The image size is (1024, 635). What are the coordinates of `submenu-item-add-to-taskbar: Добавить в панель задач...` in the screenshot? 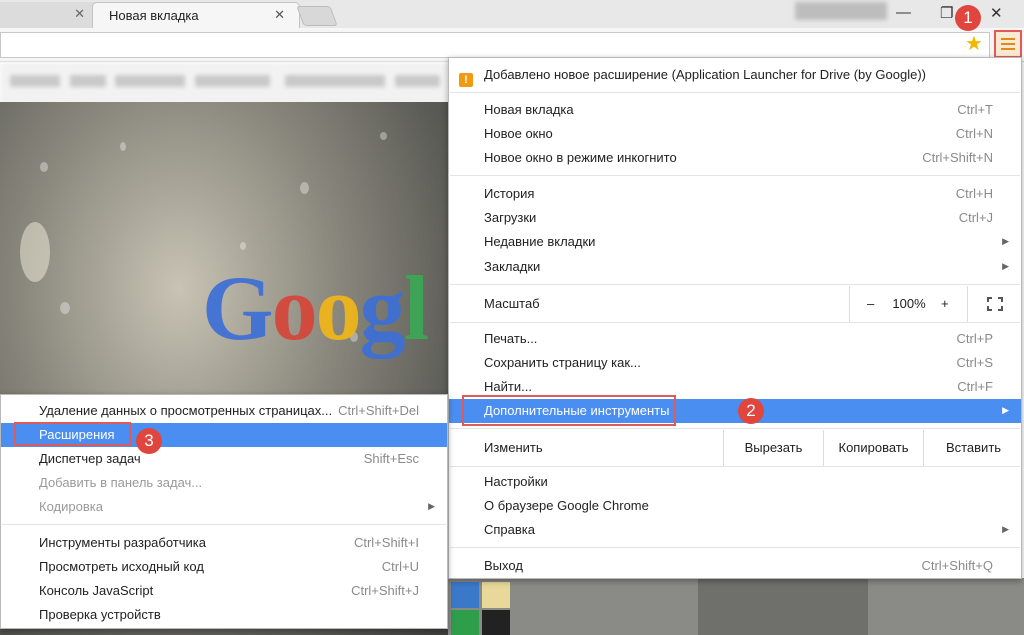 It's located at (121, 482).